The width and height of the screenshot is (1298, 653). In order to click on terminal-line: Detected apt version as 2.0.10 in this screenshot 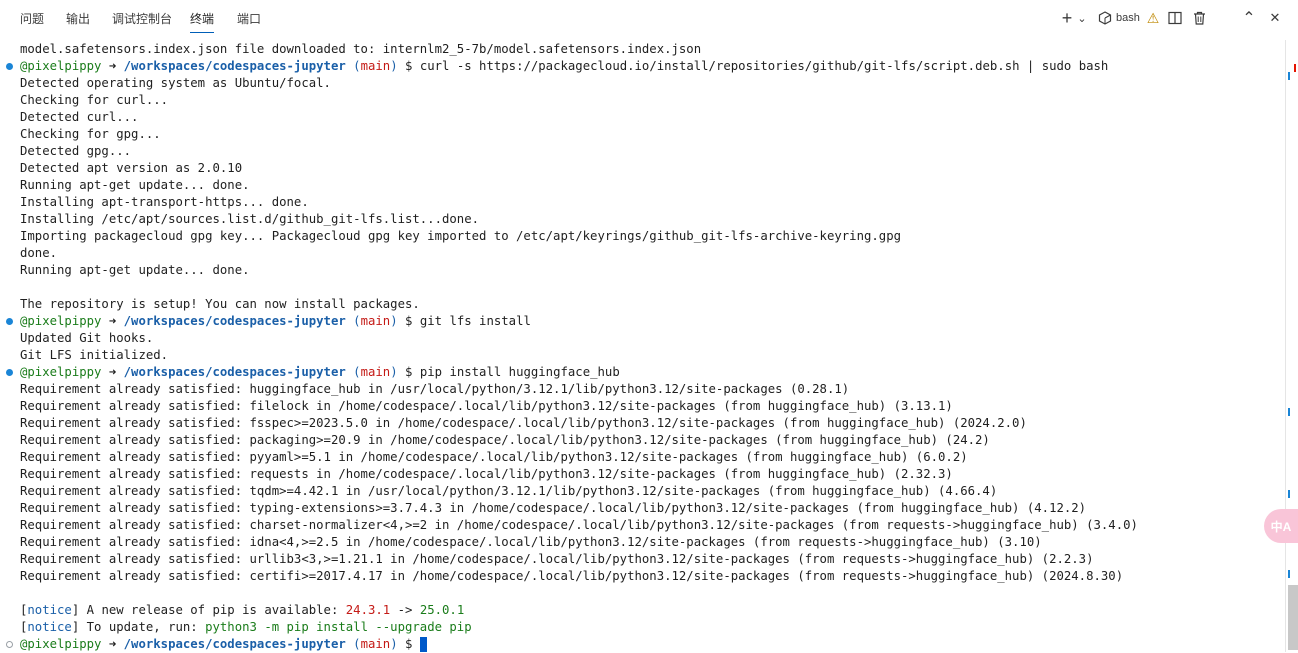, I will do `click(131, 168)`.